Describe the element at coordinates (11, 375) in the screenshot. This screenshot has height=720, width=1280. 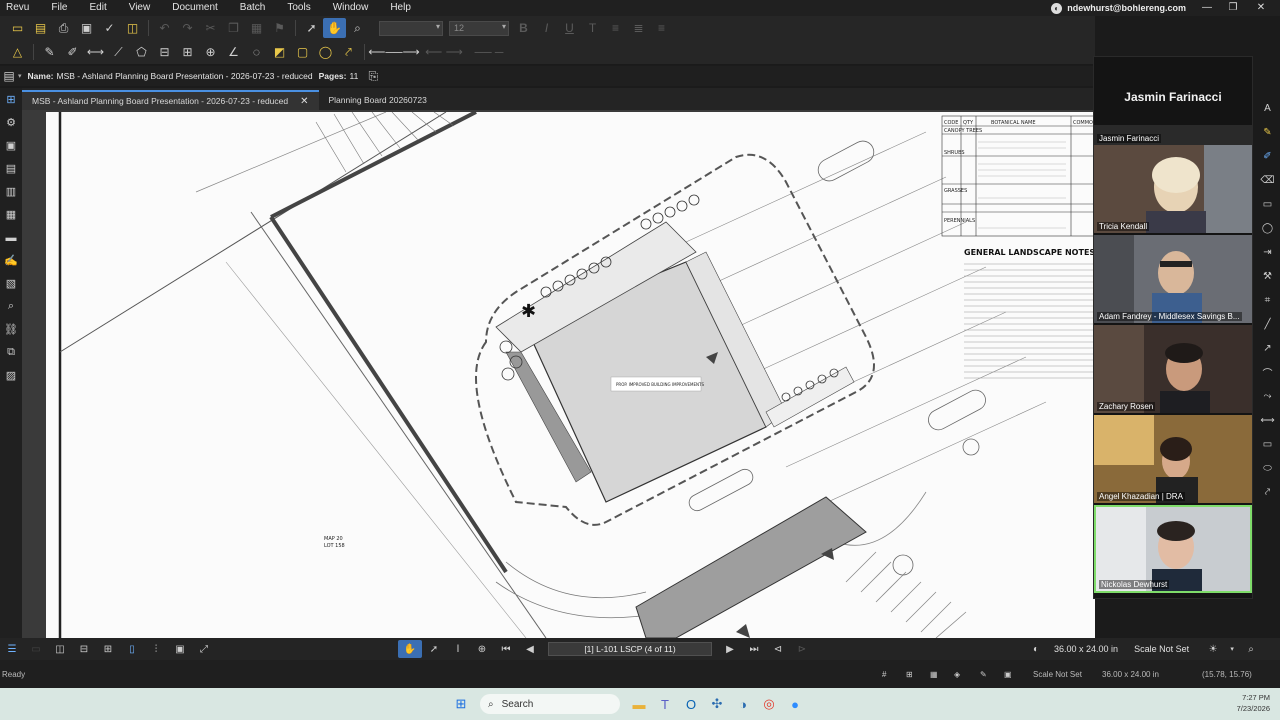
I see `markups-list-icon: ▨` at that location.